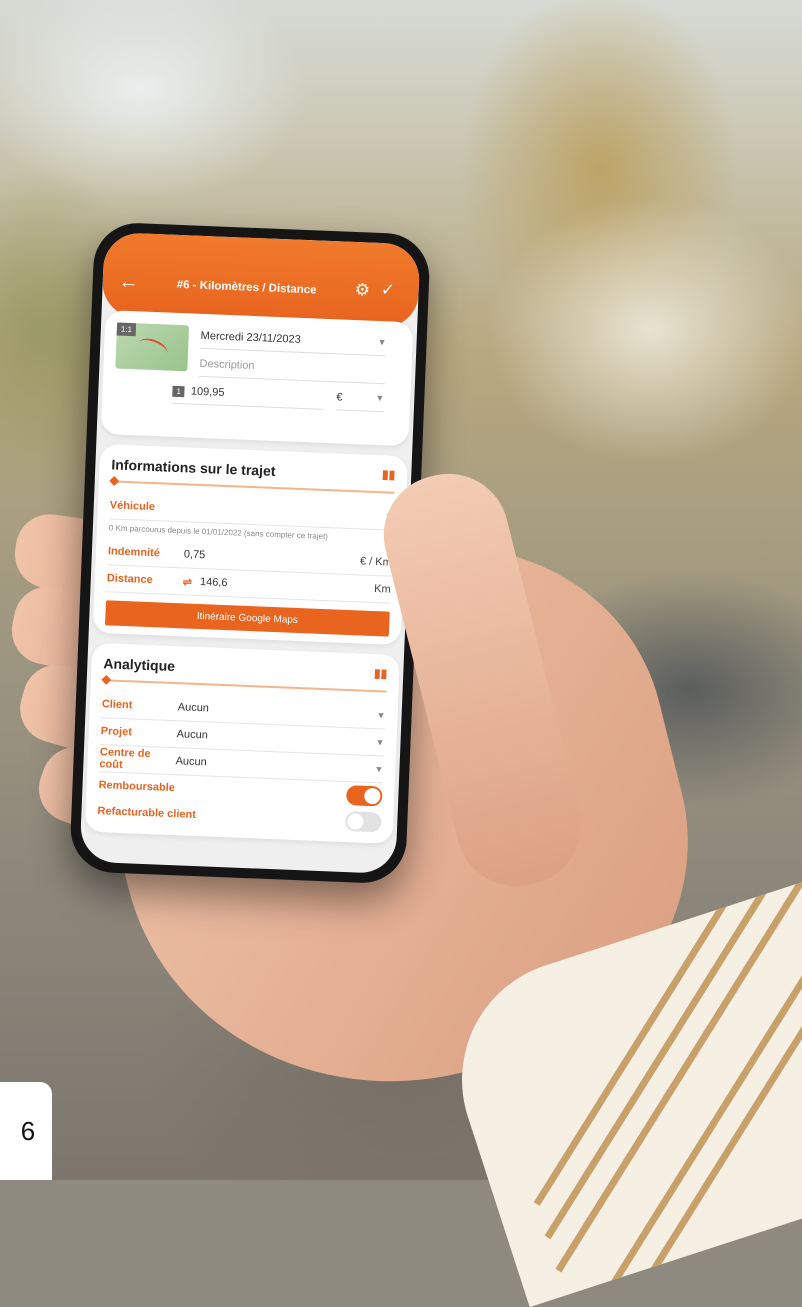 This screenshot has width=802, height=1307. I want to click on client-label: Client, so click(117, 705).